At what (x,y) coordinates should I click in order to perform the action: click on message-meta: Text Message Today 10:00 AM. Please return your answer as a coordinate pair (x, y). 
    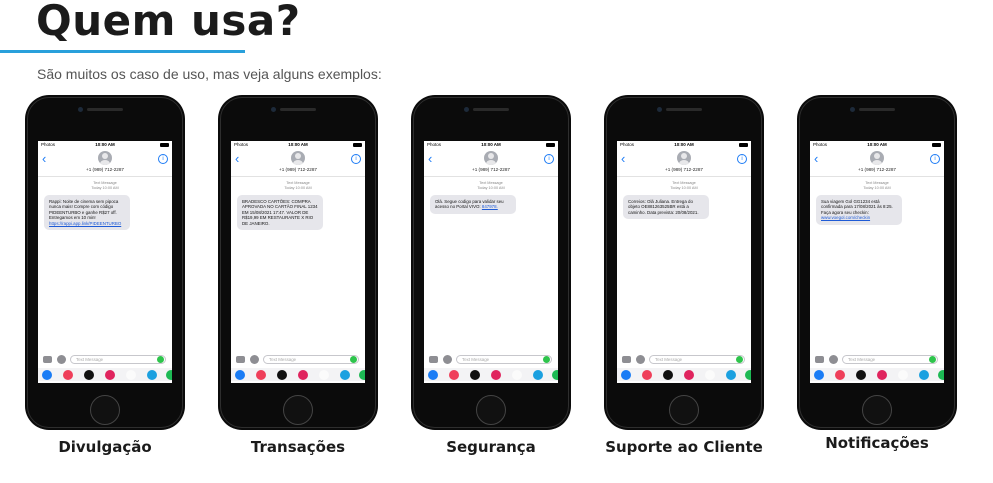
    Looking at the image, I should click on (684, 185).